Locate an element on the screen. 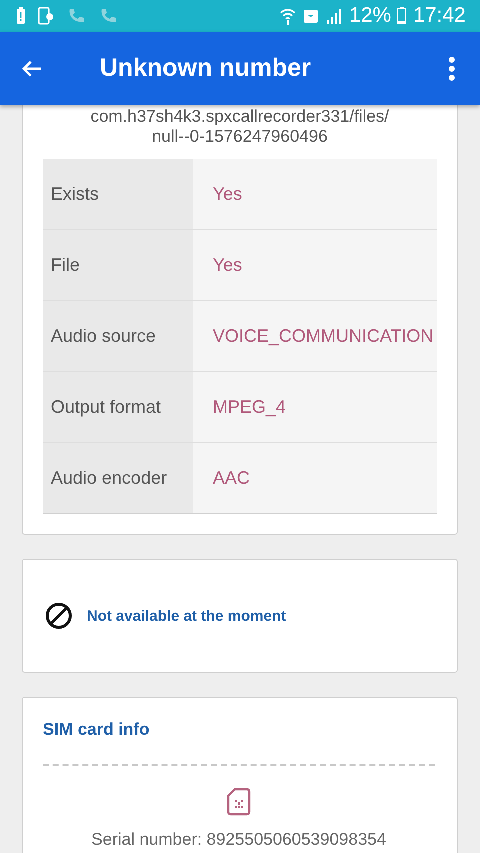 The height and width of the screenshot is (853, 480). detail-value: VOICE_COMMUNICATION is located at coordinates (315, 336).